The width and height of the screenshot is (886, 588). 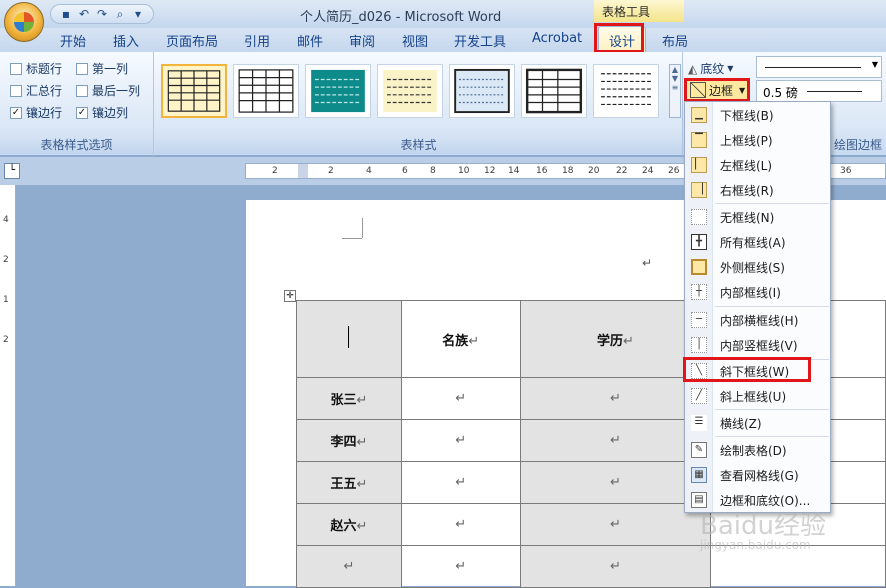 What do you see at coordinates (138, 14) in the screenshot?
I see `customize-icon: ▾` at bounding box center [138, 14].